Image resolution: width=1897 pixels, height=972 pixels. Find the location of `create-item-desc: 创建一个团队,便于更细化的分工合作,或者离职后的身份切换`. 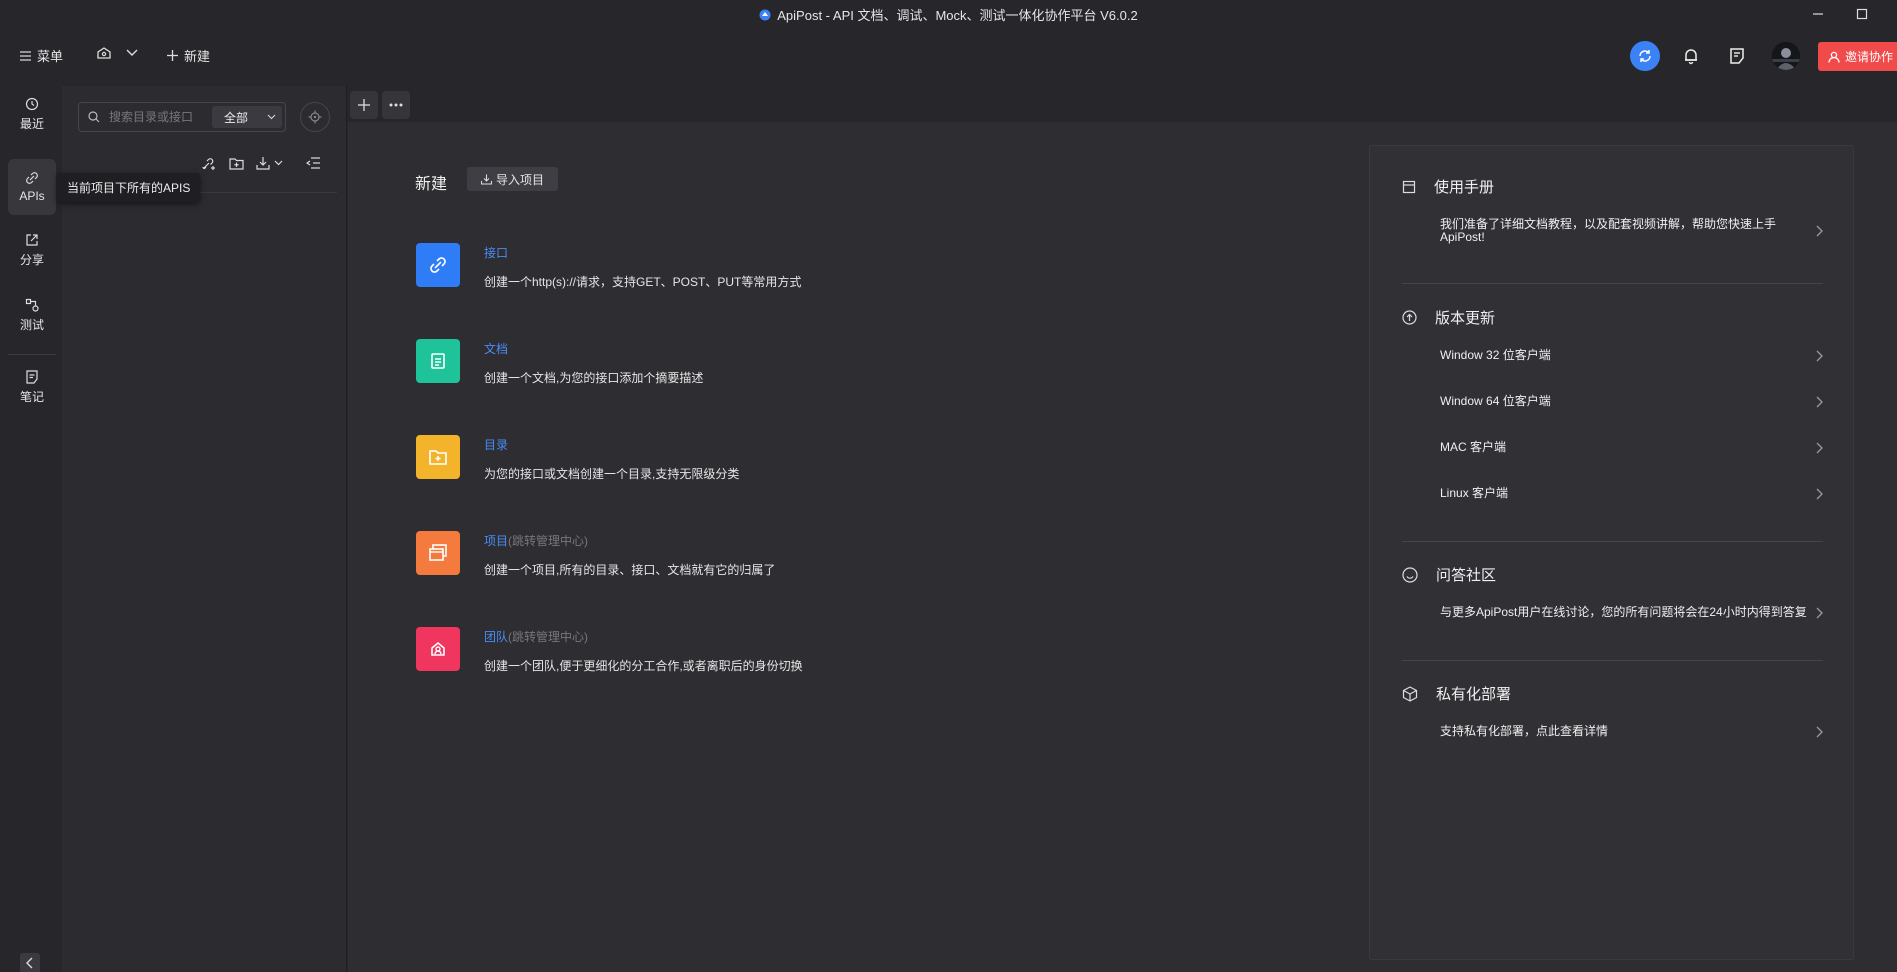

create-item-desc: 创建一个团队,便于更细化的分工合作,或者离职后的身份切换 is located at coordinates (643, 666).